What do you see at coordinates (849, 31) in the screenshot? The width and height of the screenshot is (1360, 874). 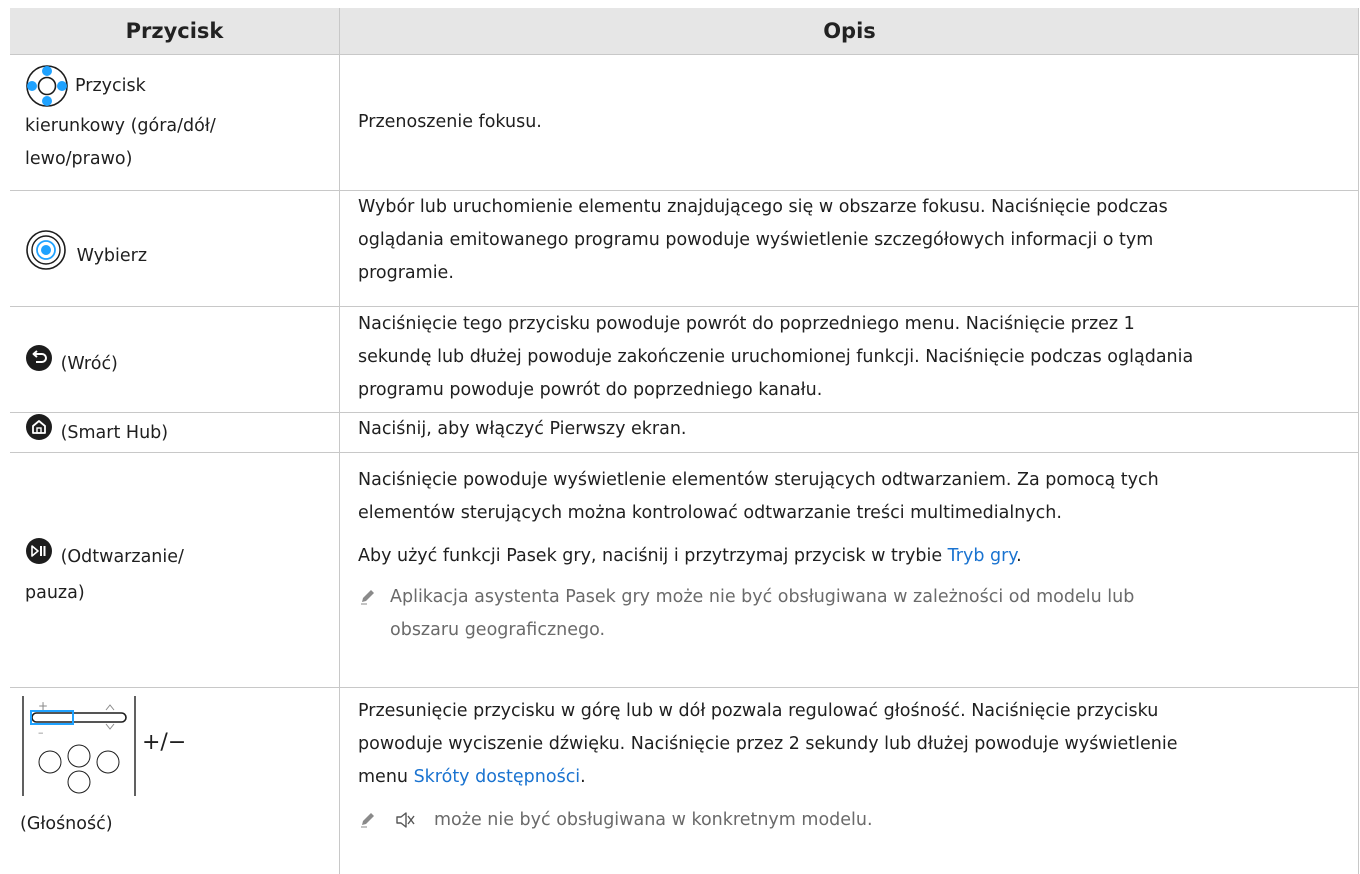 I see `column-header-description: Opis` at bounding box center [849, 31].